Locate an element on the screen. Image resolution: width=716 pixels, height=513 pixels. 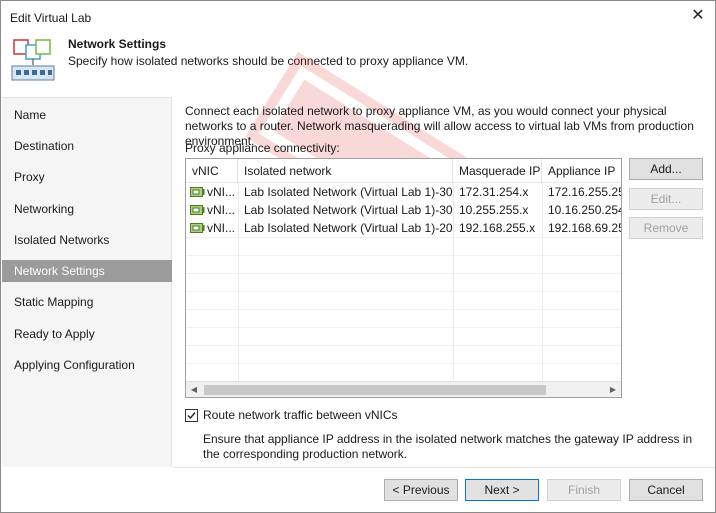
appliance-ip-cell: 172.16.255.254 is located at coordinates (584, 192).